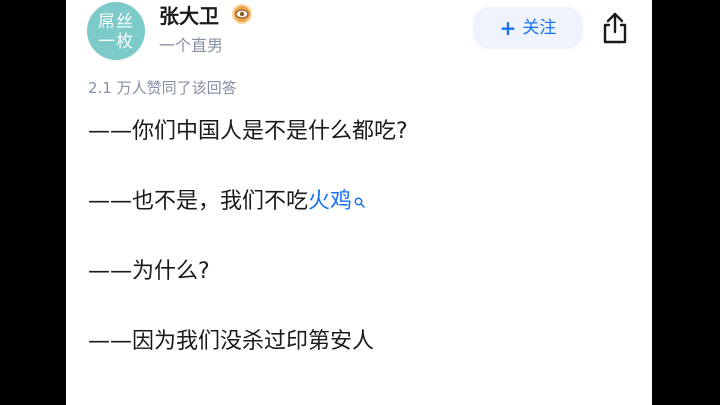 This screenshot has width=720, height=405. Describe the element at coordinates (198, 201) in the screenshot. I see `paragraph-2-text: ——也不是，我们不吃` at that location.